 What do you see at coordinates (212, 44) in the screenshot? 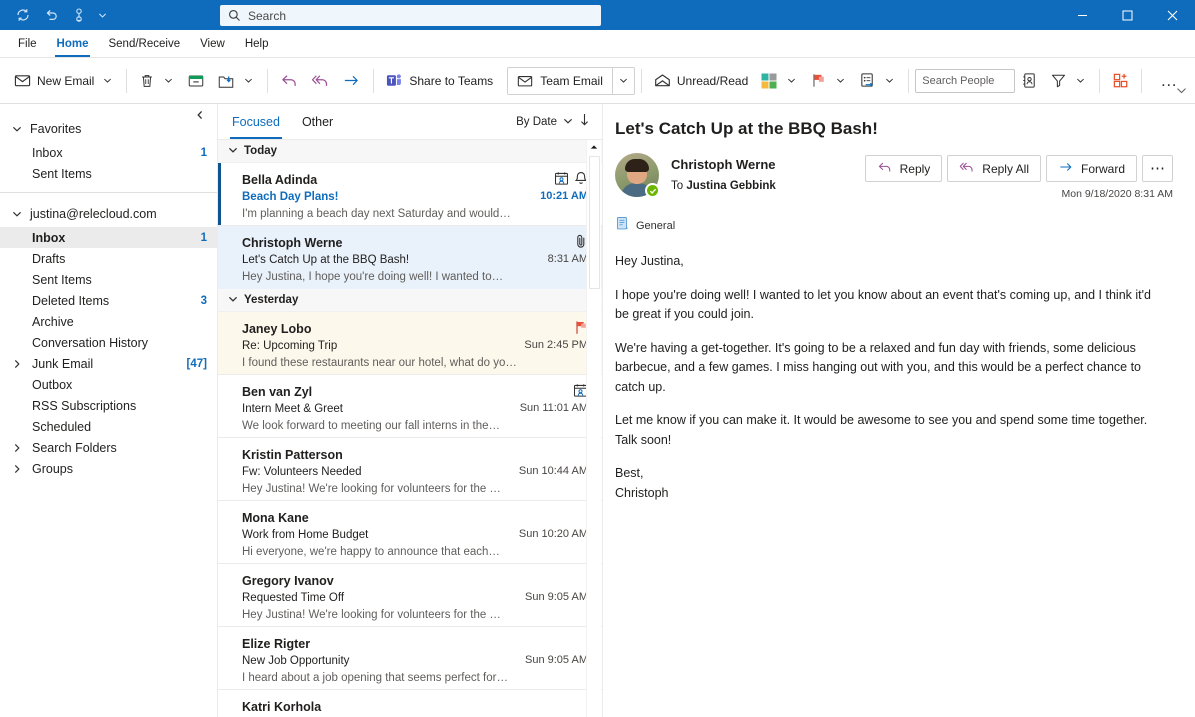
I see `tab-view: View` at bounding box center [212, 44].